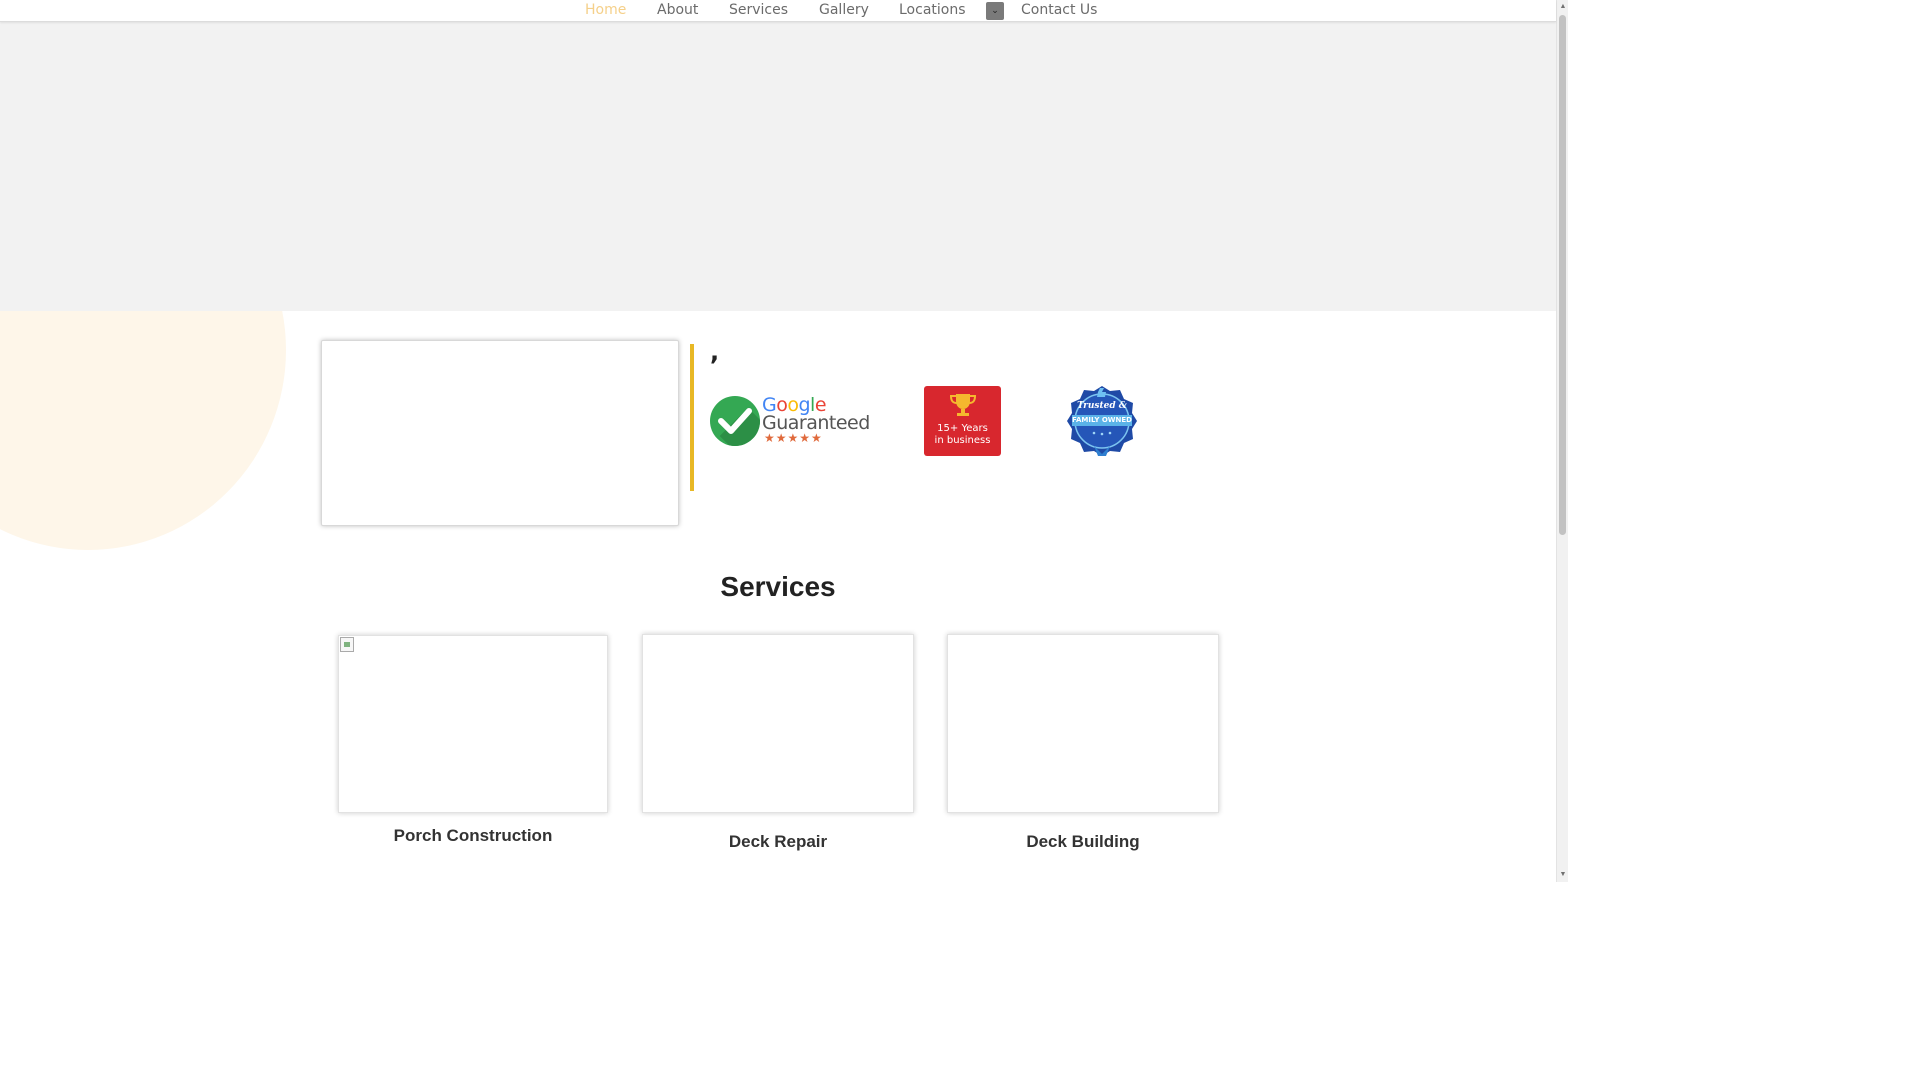  Describe the element at coordinates (1562, 7) in the screenshot. I see `scroll-up-arrow-icon: ▲` at that location.